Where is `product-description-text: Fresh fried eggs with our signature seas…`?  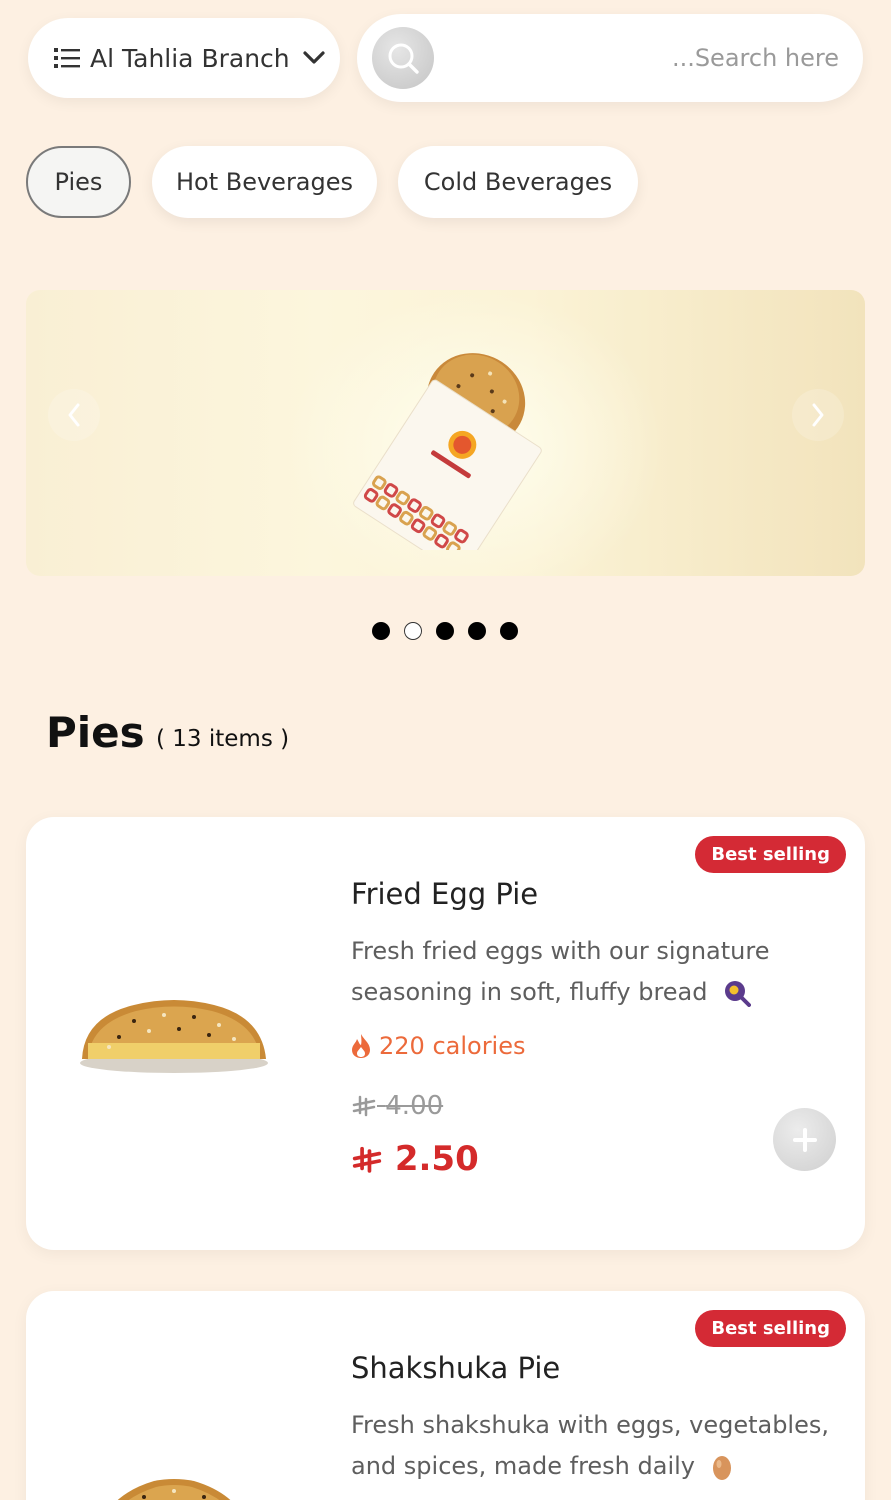
product-description-text: Fresh fried eggs with our signature seas… is located at coordinates (560, 971).